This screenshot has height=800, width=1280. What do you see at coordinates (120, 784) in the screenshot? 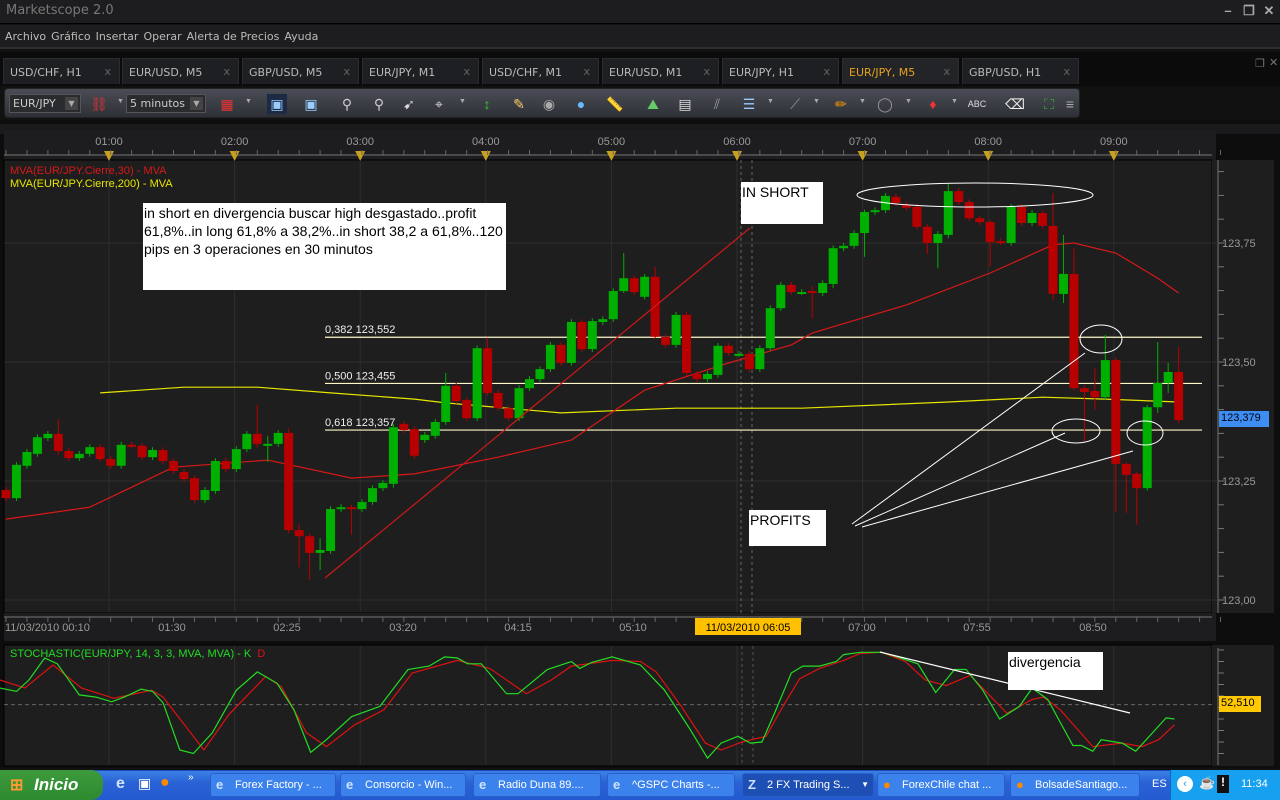
I see `ie-icon: e` at bounding box center [120, 784].